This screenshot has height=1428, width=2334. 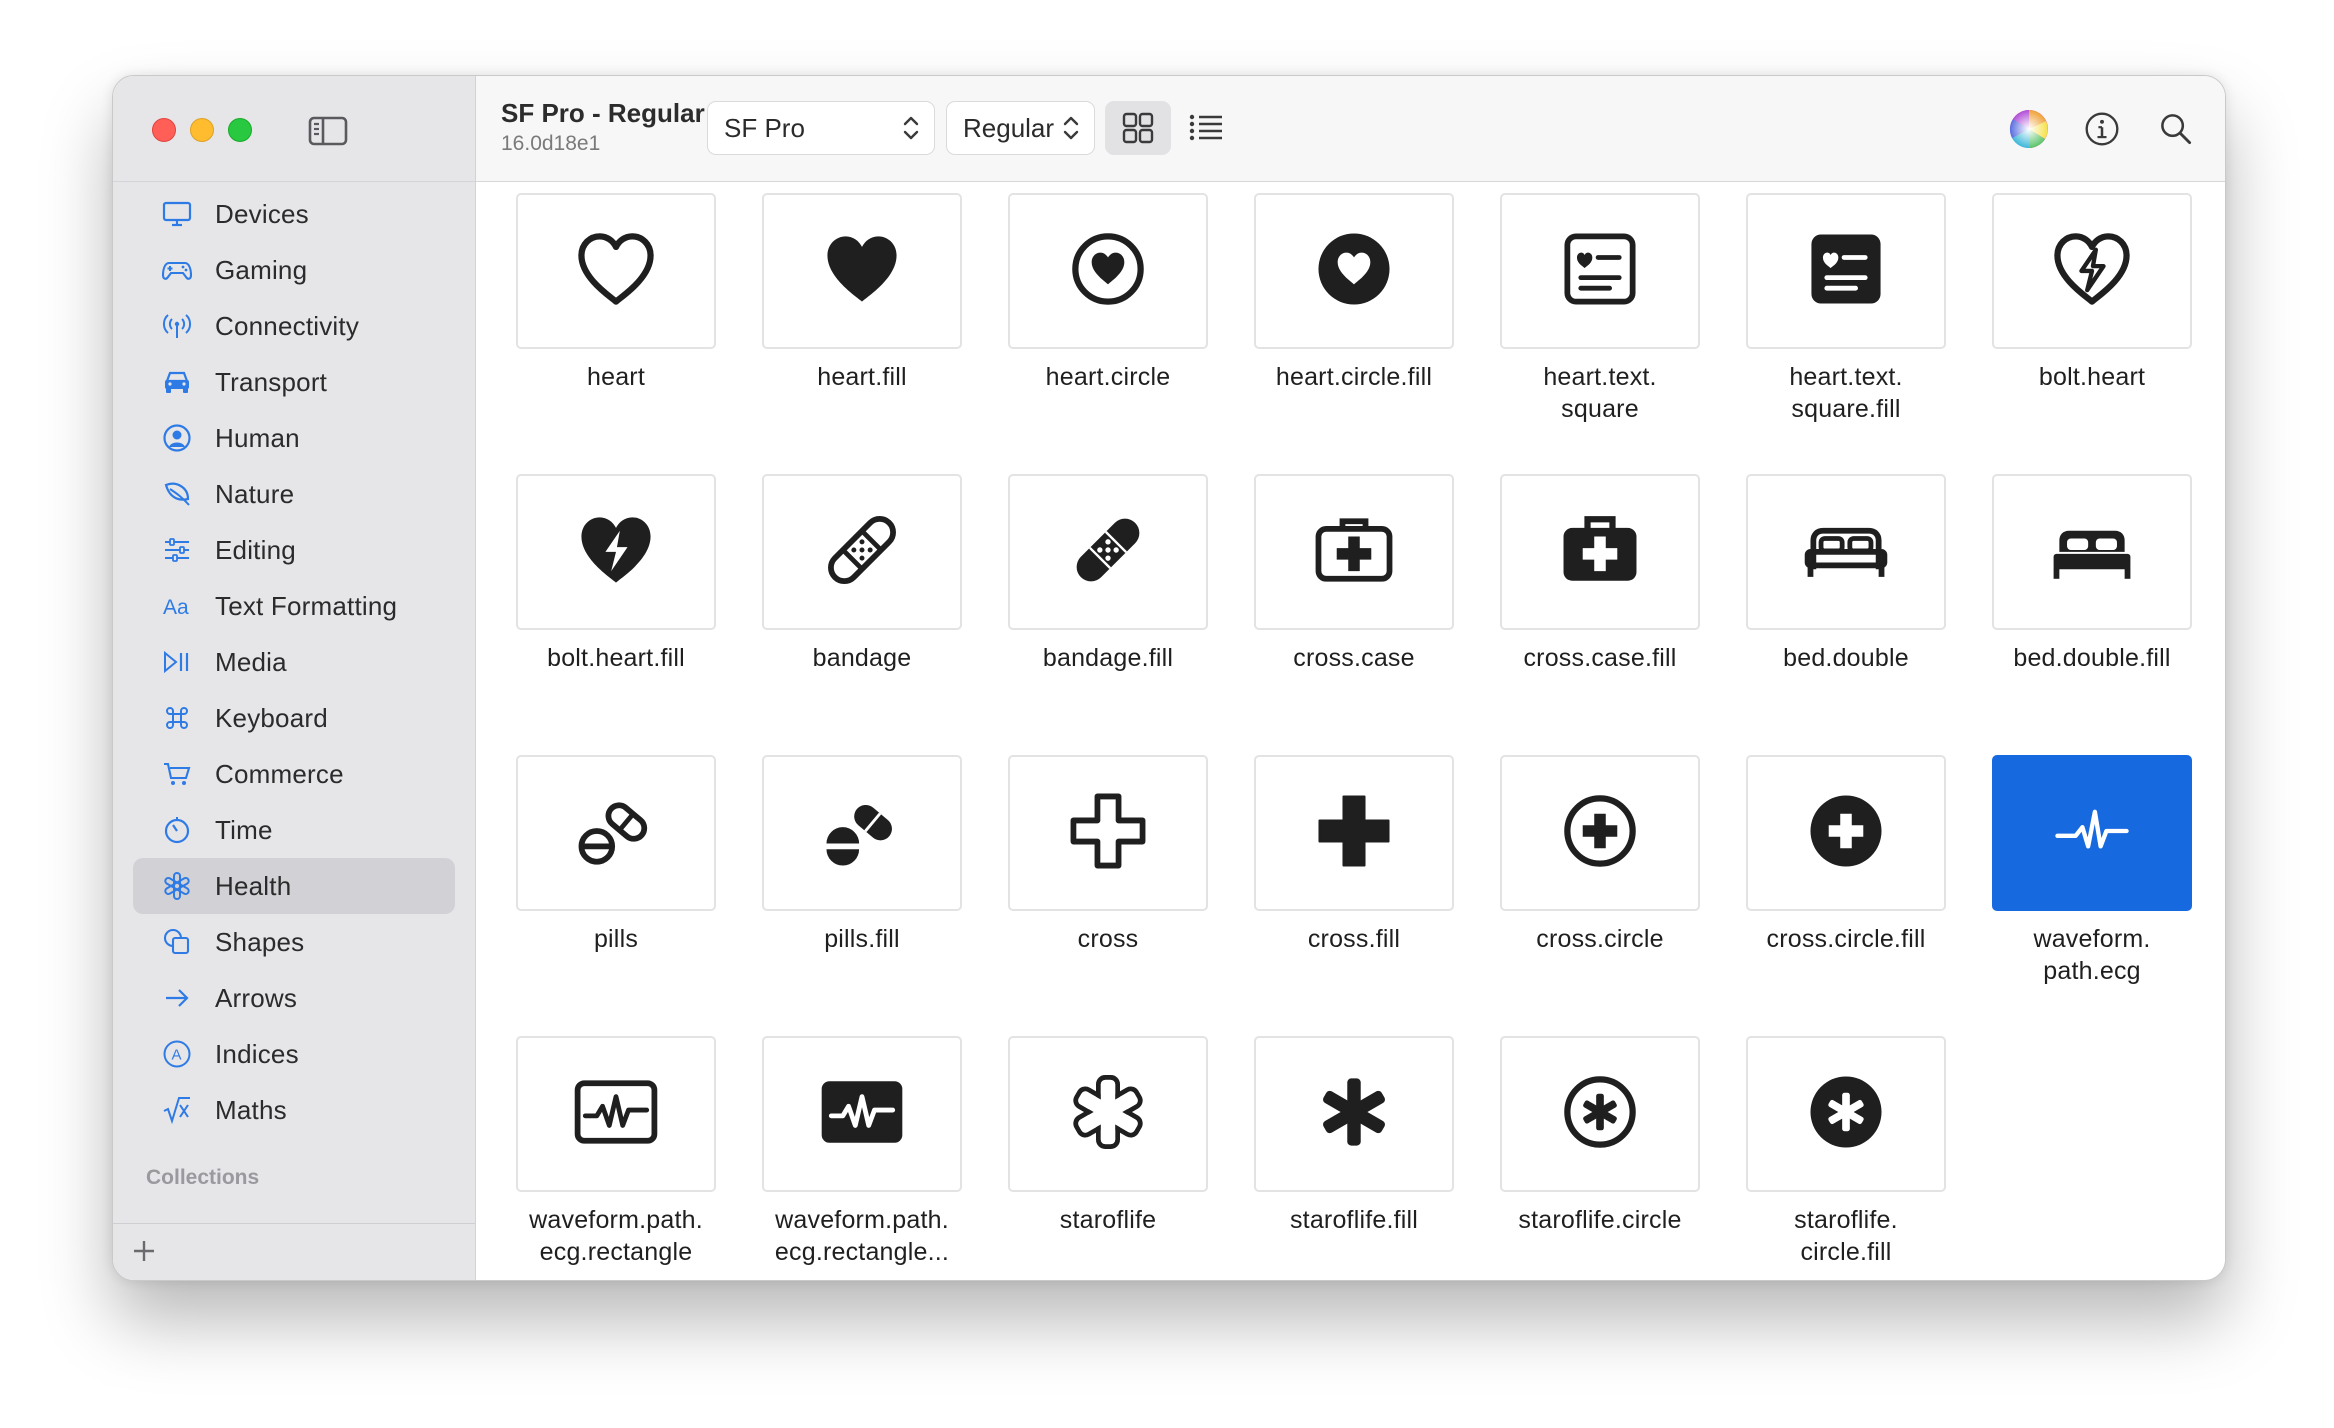 I want to click on symbol-label: pills, so click(x=616, y=939).